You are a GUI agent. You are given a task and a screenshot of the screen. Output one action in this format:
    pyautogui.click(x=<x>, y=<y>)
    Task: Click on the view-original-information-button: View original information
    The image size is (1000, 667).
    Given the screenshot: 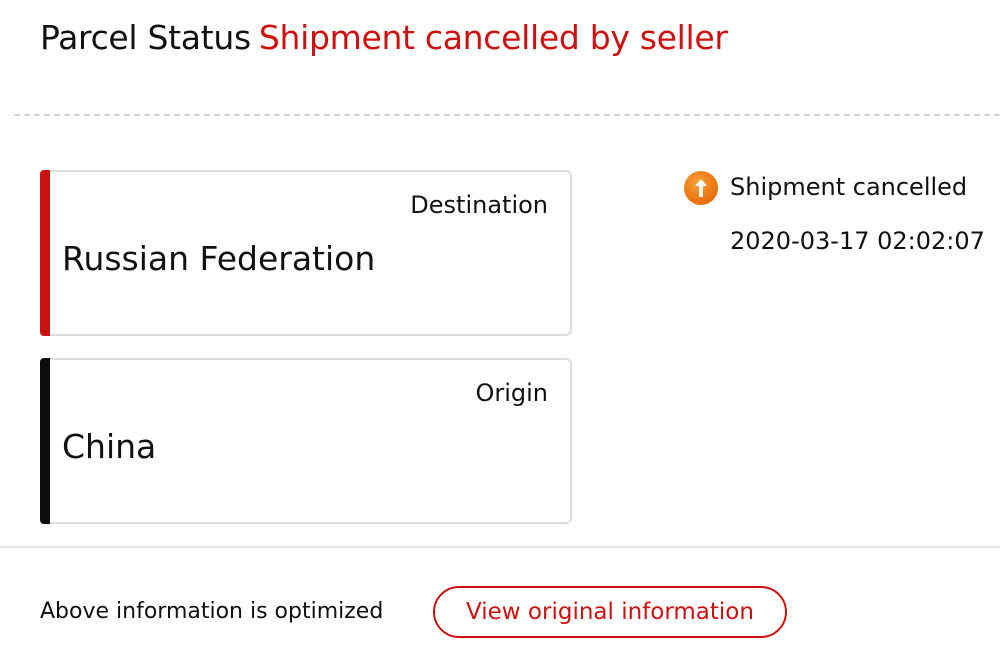 What is the action you would take?
    pyautogui.click(x=610, y=612)
    